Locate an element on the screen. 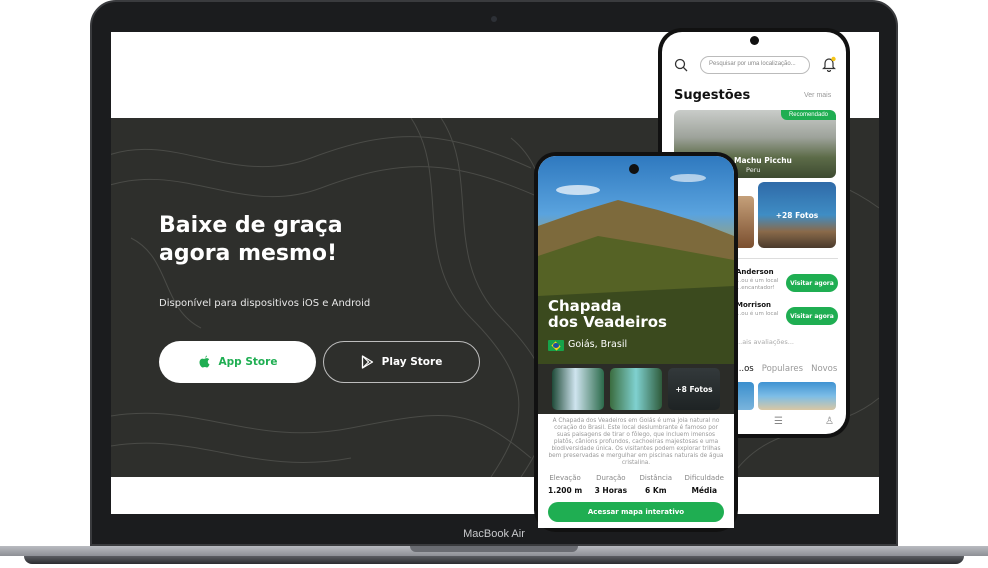  apple-icon is located at coordinates (204, 361).